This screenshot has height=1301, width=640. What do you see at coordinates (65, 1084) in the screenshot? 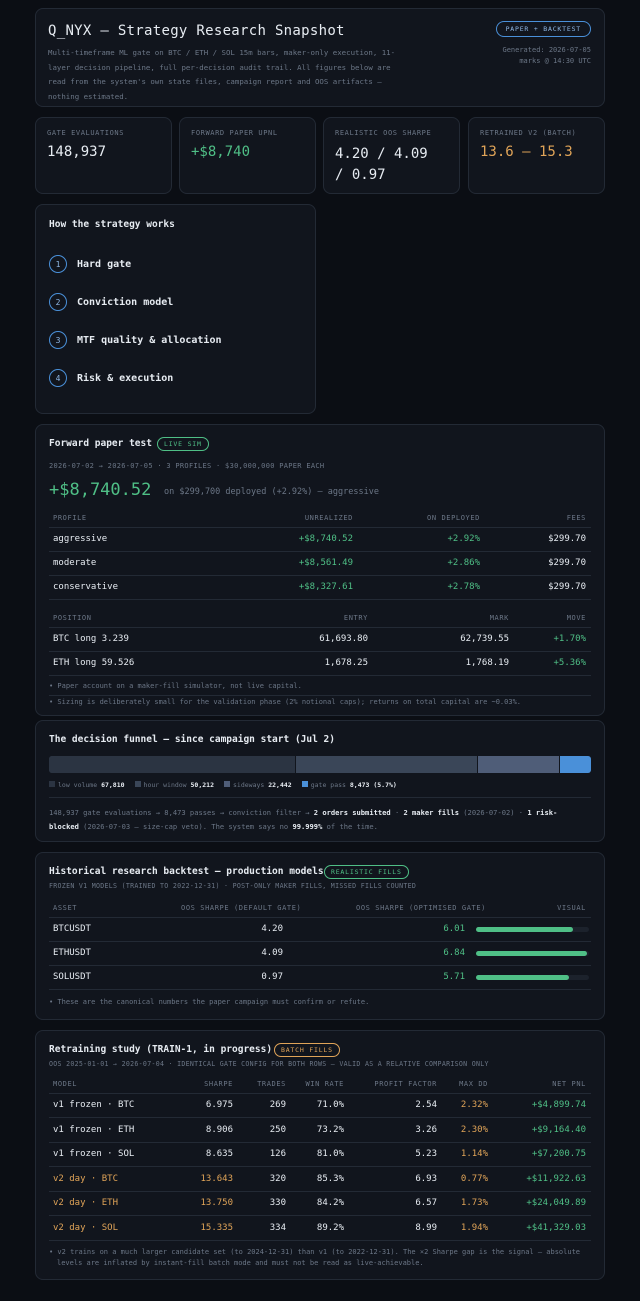
I see `col-header-model: MODEL` at bounding box center [65, 1084].